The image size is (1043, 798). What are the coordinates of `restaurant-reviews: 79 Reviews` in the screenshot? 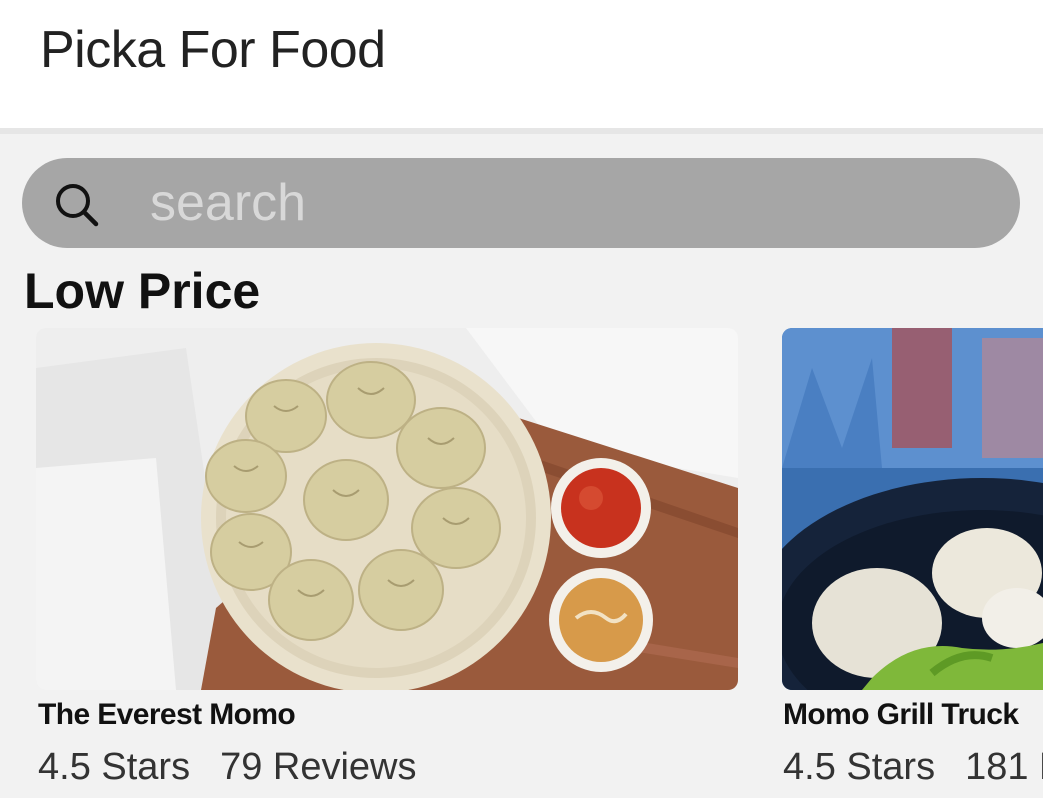 It's located at (318, 767).